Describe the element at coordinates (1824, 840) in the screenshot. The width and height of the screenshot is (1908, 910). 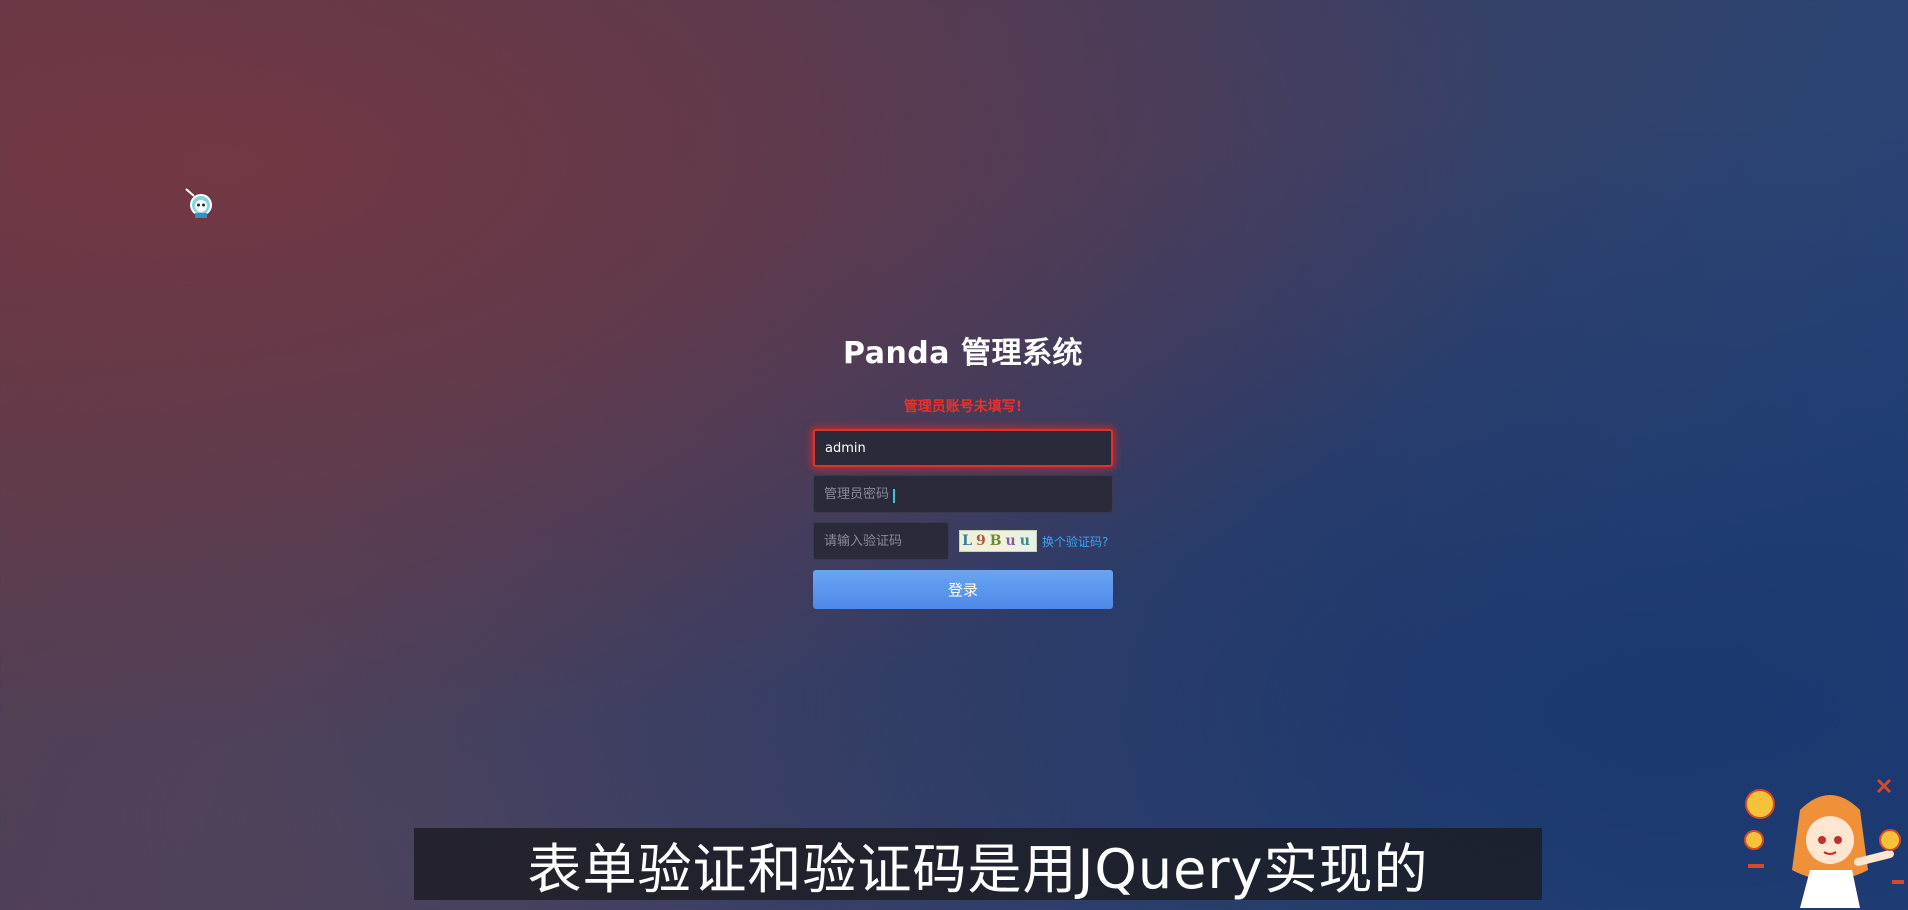
I see `umaru-mascot-icon` at that location.